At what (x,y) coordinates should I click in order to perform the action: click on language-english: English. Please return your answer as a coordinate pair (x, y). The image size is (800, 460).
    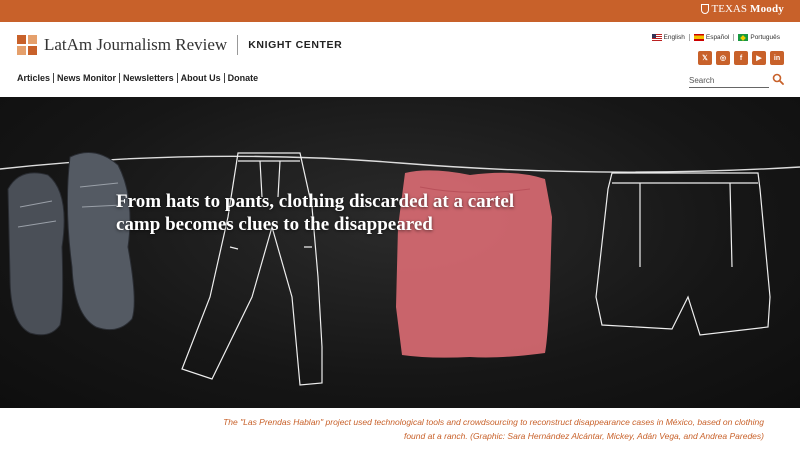
    Looking at the image, I should click on (668, 37).